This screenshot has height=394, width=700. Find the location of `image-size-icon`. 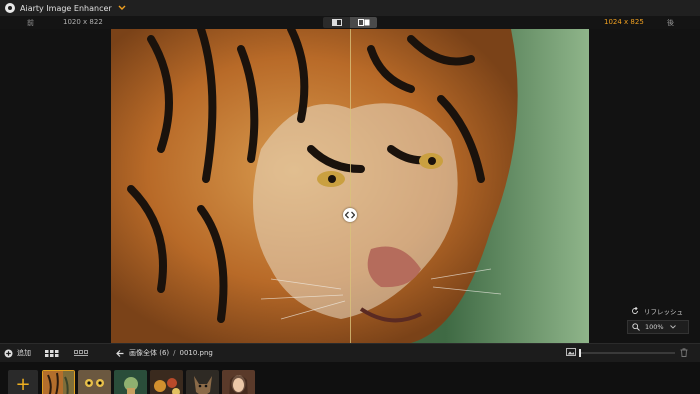

image-size-icon is located at coordinates (571, 353).